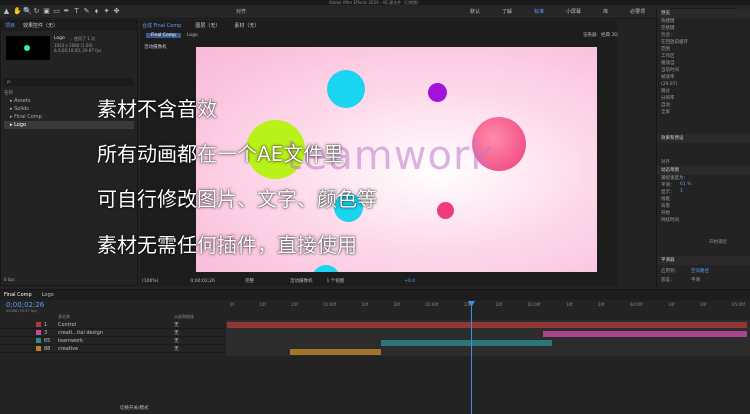 The width and height of the screenshot is (750, 414). What do you see at coordinates (703, 84) in the screenshot?
I see `preview-item-9: (29.97)` at bounding box center [703, 84].